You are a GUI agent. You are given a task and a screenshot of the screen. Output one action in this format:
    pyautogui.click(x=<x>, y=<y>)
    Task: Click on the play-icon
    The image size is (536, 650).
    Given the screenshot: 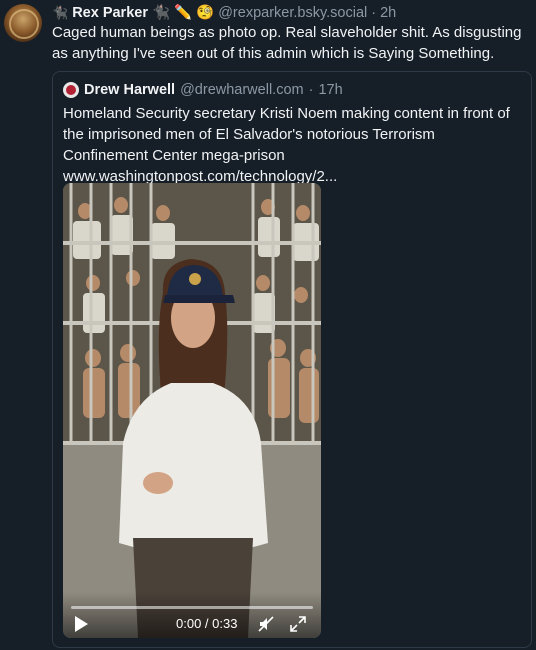 What is the action you would take?
    pyautogui.click(x=81, y=624)
    